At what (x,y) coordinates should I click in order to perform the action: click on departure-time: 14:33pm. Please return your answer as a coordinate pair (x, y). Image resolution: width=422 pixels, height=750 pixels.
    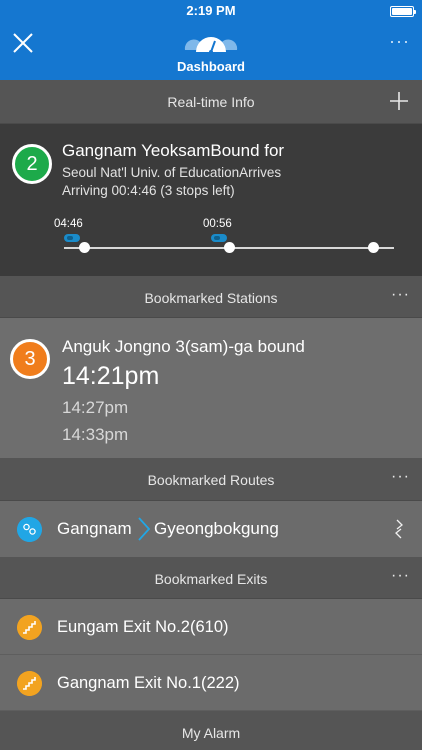
    Looking at the image, I should click on (95, 434).